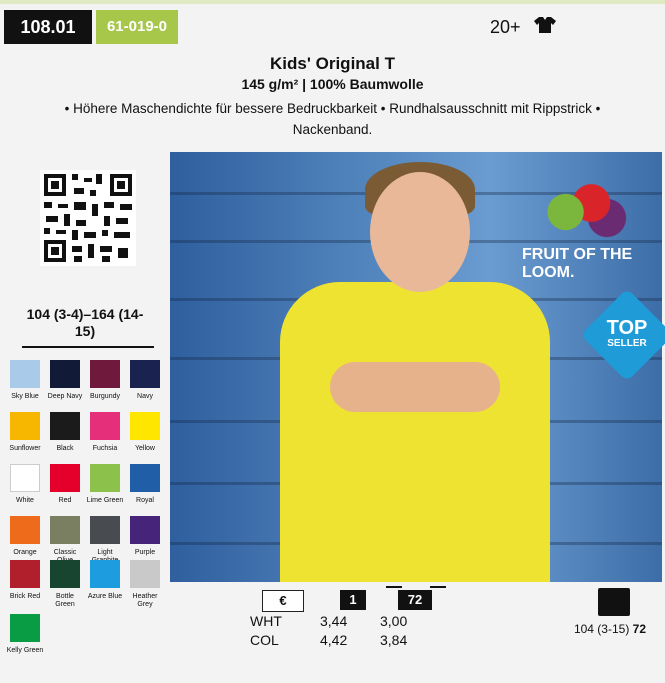  I want to click on color-swatch: Classic Olive, so click(65, 540).